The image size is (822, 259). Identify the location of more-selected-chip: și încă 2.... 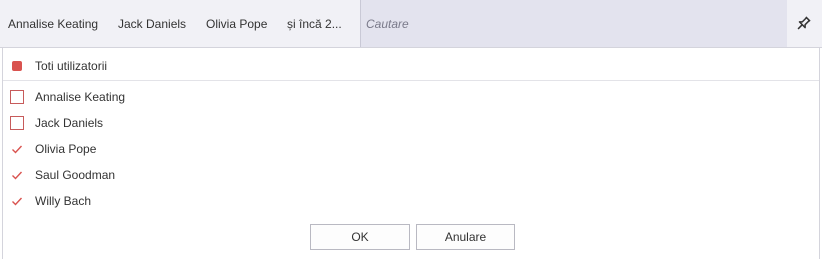
(314, 24).